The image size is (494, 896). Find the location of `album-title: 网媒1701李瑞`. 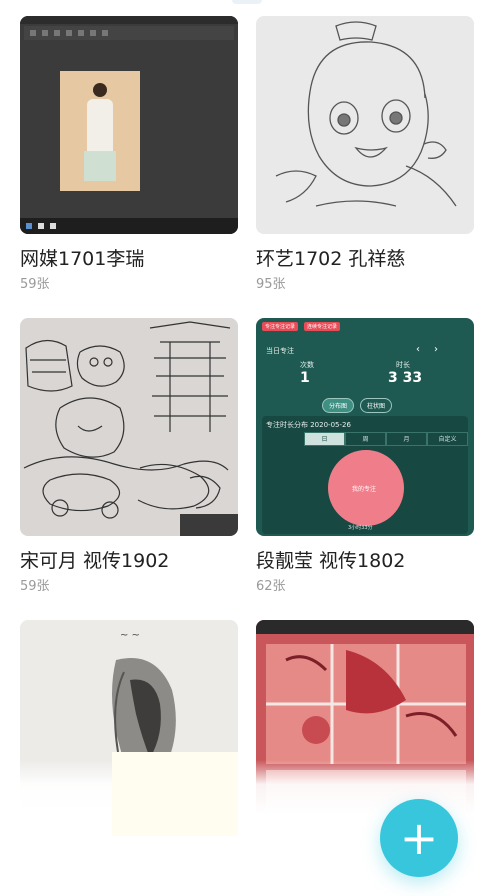

album-title: 网媒1701李瑞 is located at coordinates (82, 259).